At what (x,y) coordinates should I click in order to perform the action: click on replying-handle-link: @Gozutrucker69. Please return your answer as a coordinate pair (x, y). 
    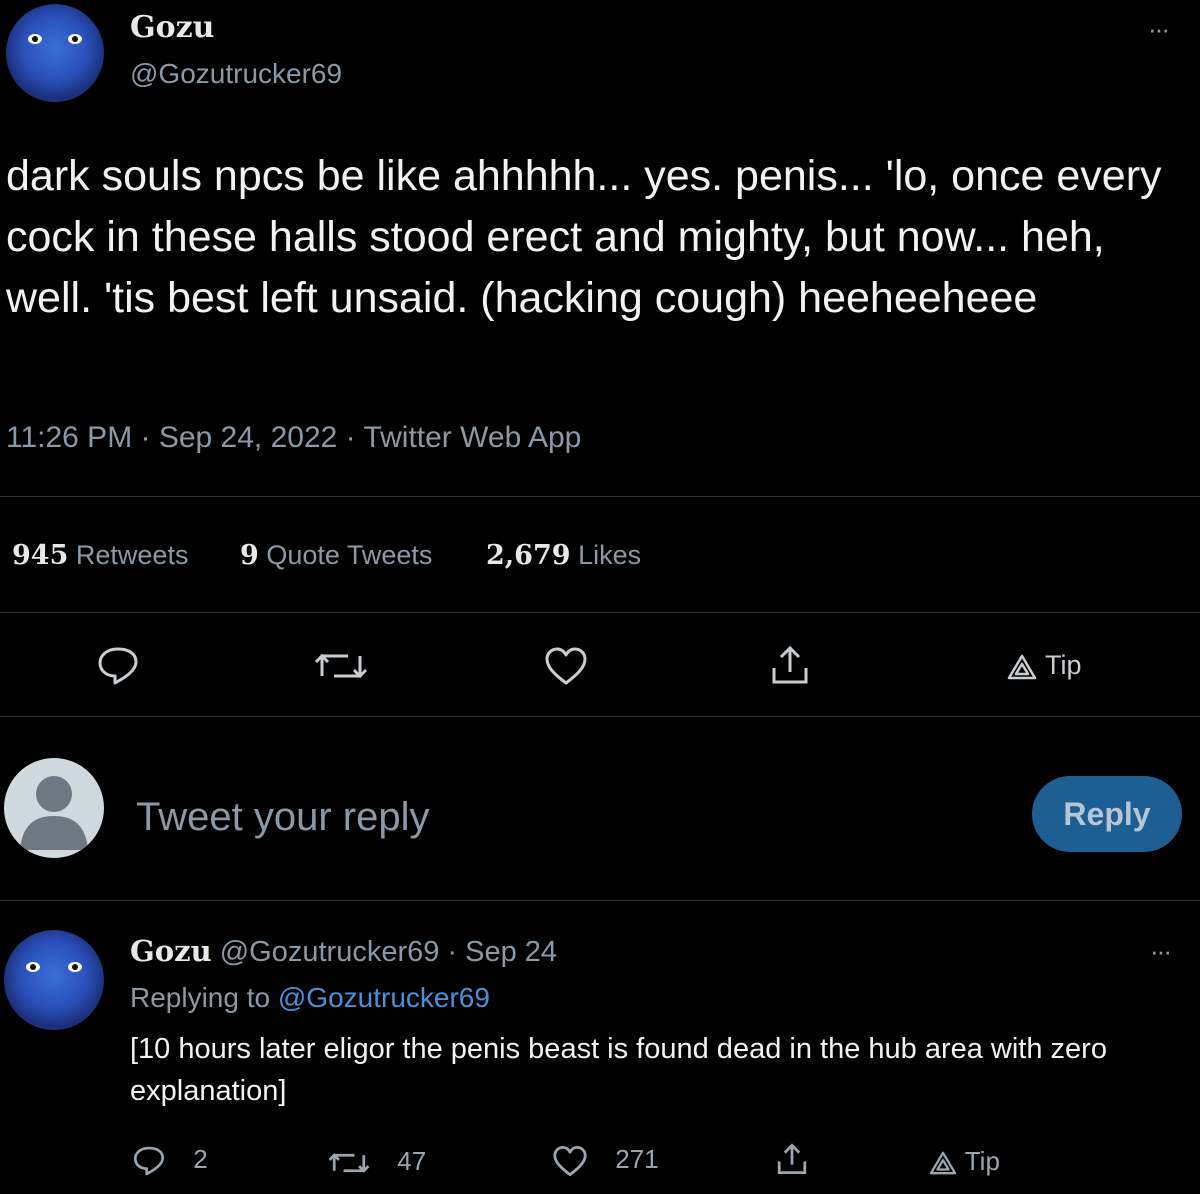
    Looking at the image, I should click on (384, 997).